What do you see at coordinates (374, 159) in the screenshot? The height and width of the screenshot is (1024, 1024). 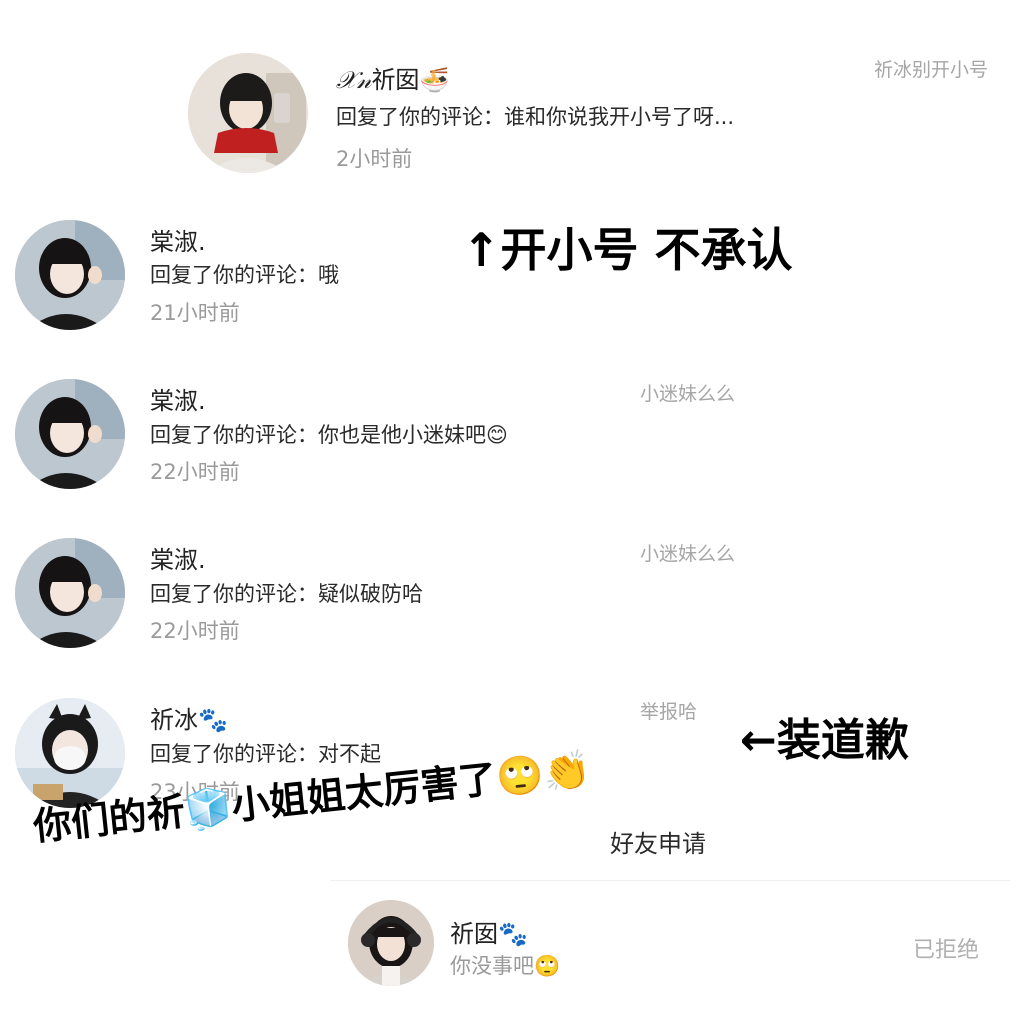 I see `timestamp: 2小时前` at bounding box center [374, 159].